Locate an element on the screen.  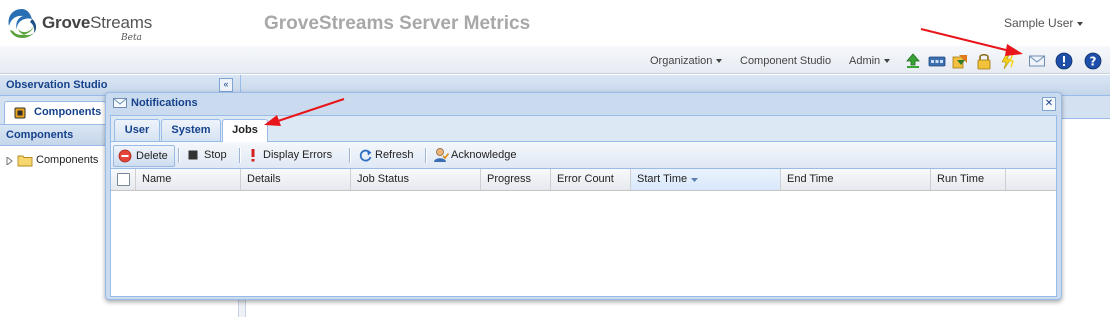
acknowledge-label: Acknowledge is located at coordinates (484, 155).